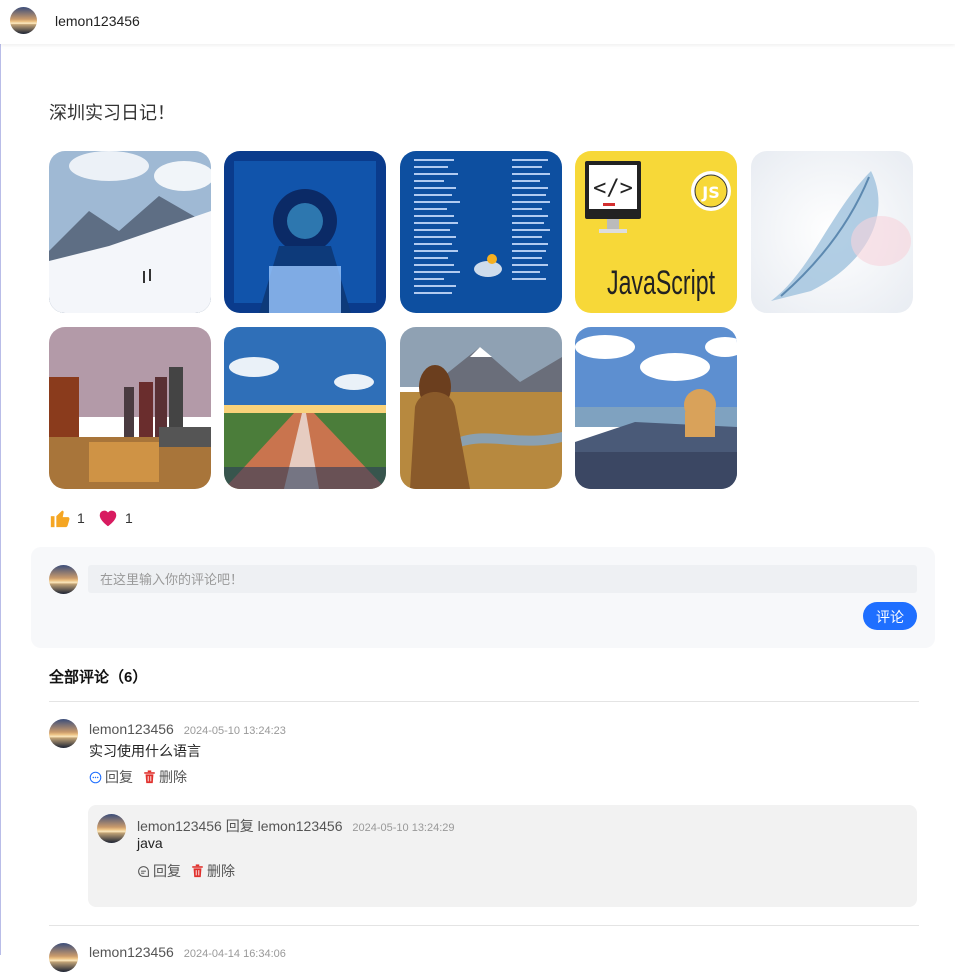 The width and height of the screenshot is (955, 972). I want to click on post-title: 深圳实习日记！, so click(112, 113).